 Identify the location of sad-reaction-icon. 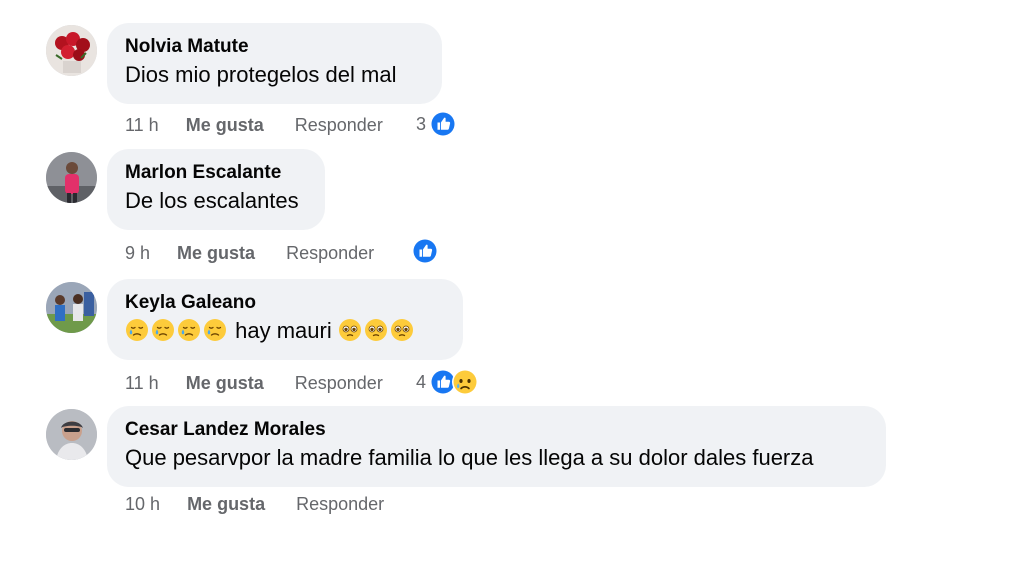
(465, 382).